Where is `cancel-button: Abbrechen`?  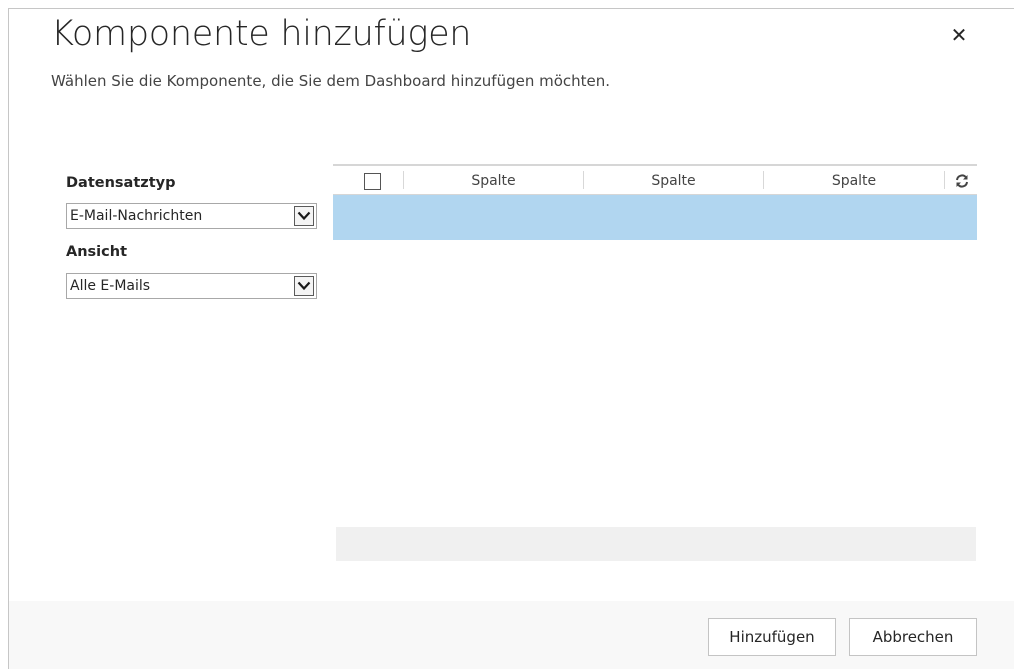
cancel-button: Abbrechen is located at coordinates (913, 637).